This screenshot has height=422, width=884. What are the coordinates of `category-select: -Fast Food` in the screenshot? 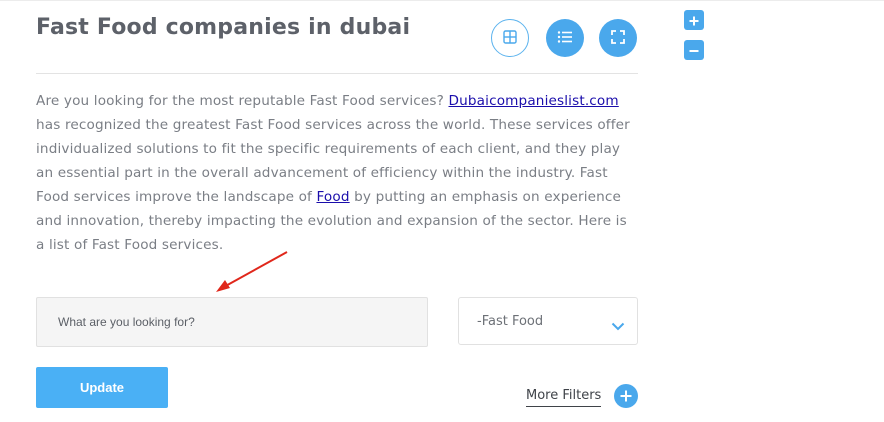 It's located at (548, 321).